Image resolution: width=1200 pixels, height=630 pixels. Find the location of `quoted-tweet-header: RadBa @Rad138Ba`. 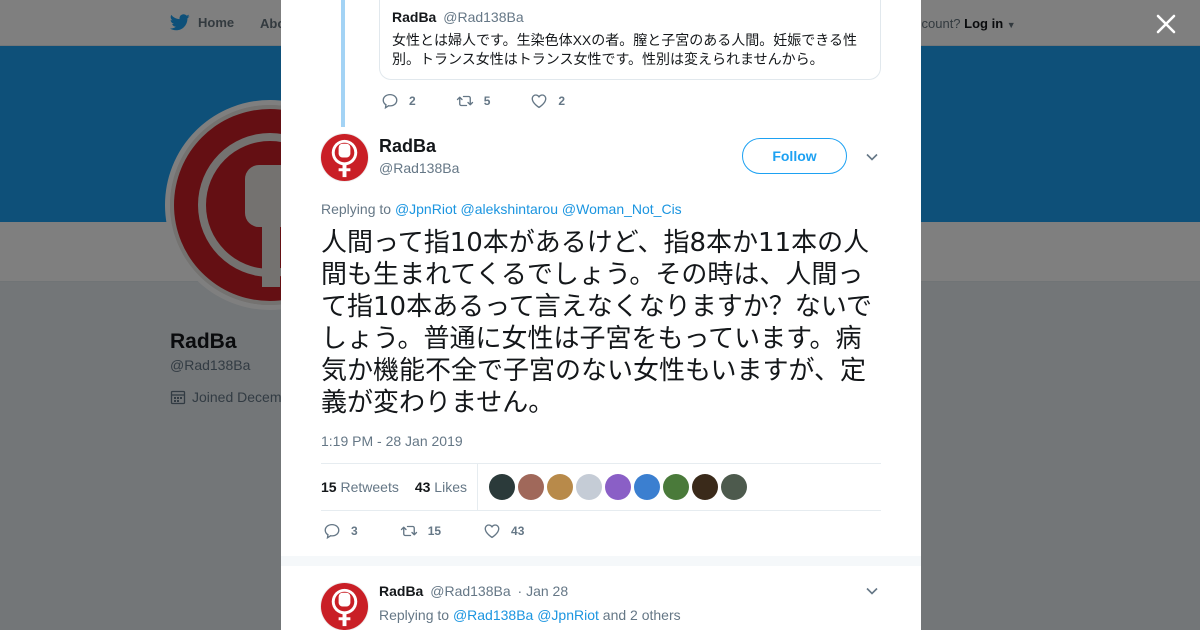

quoted-tweet-header: RadBa @Rad138Ba is located at coordinates (630, 17).